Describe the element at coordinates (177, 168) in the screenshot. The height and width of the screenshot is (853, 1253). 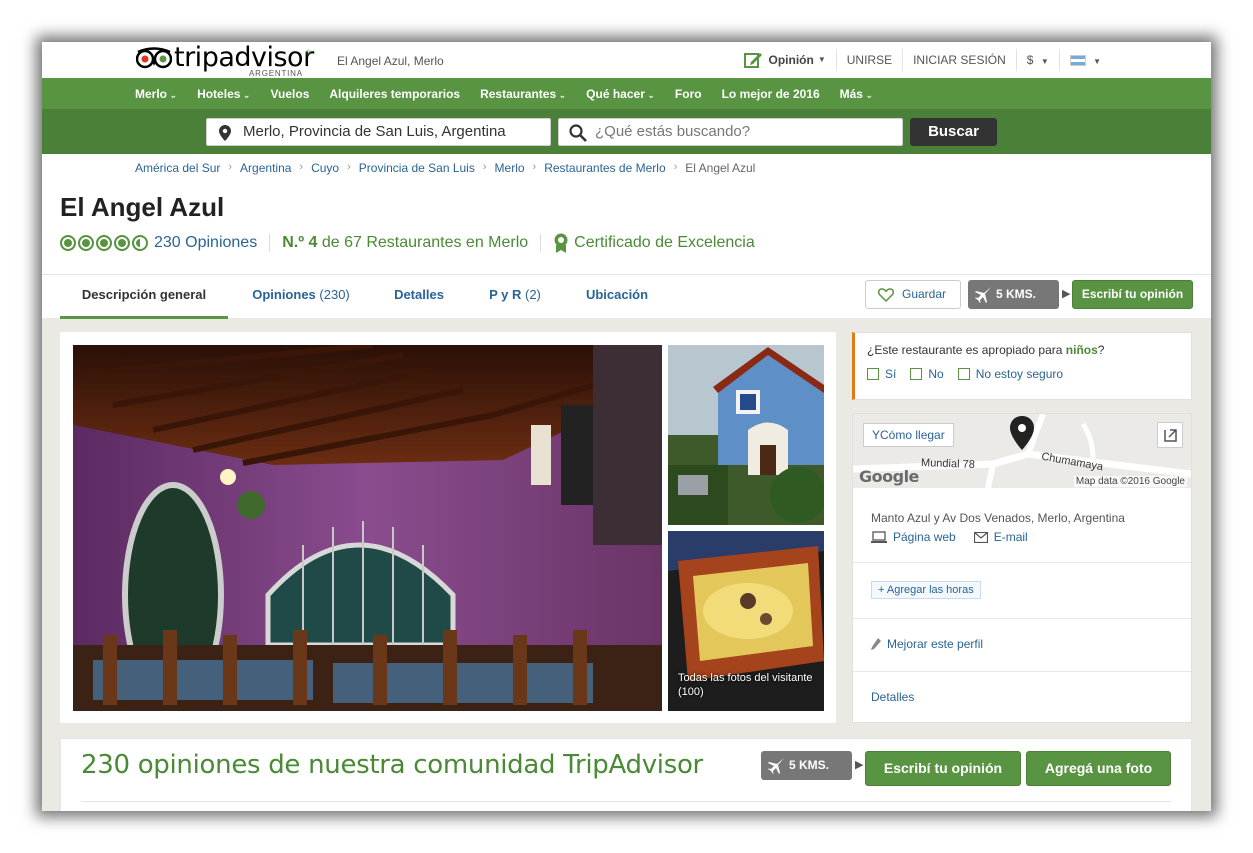
I see `breadcrumb-item: América del Sur` at that location.